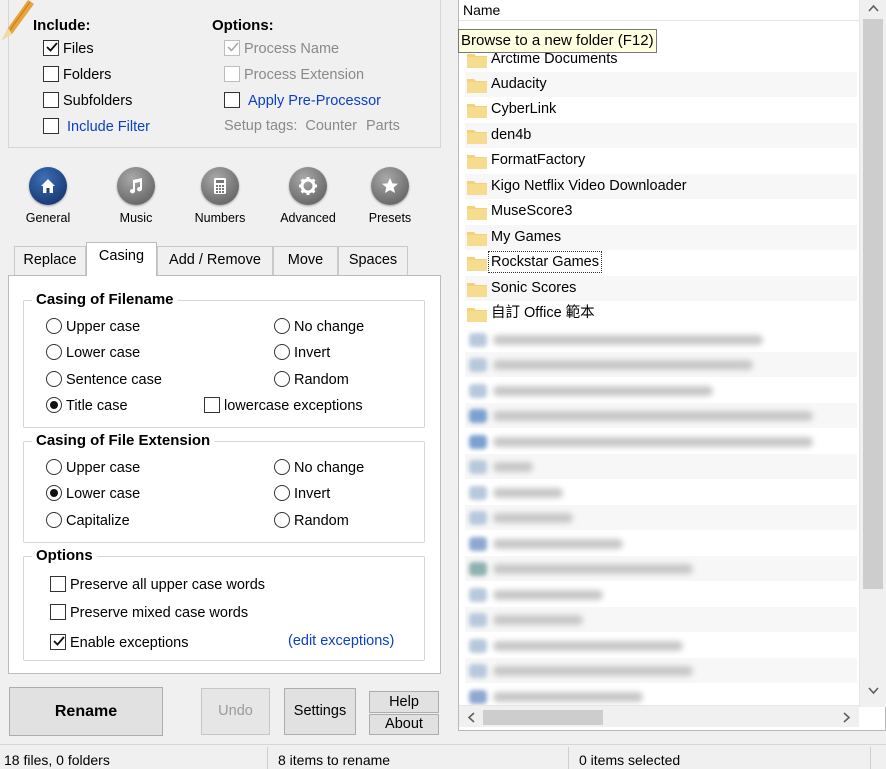 The width and height of the screenshot is (886, 769). Describe the element at coordinates (157, 584) in the screenshot. I see `preserve-upper-checkbox: Preserve all upper case words` at that location.